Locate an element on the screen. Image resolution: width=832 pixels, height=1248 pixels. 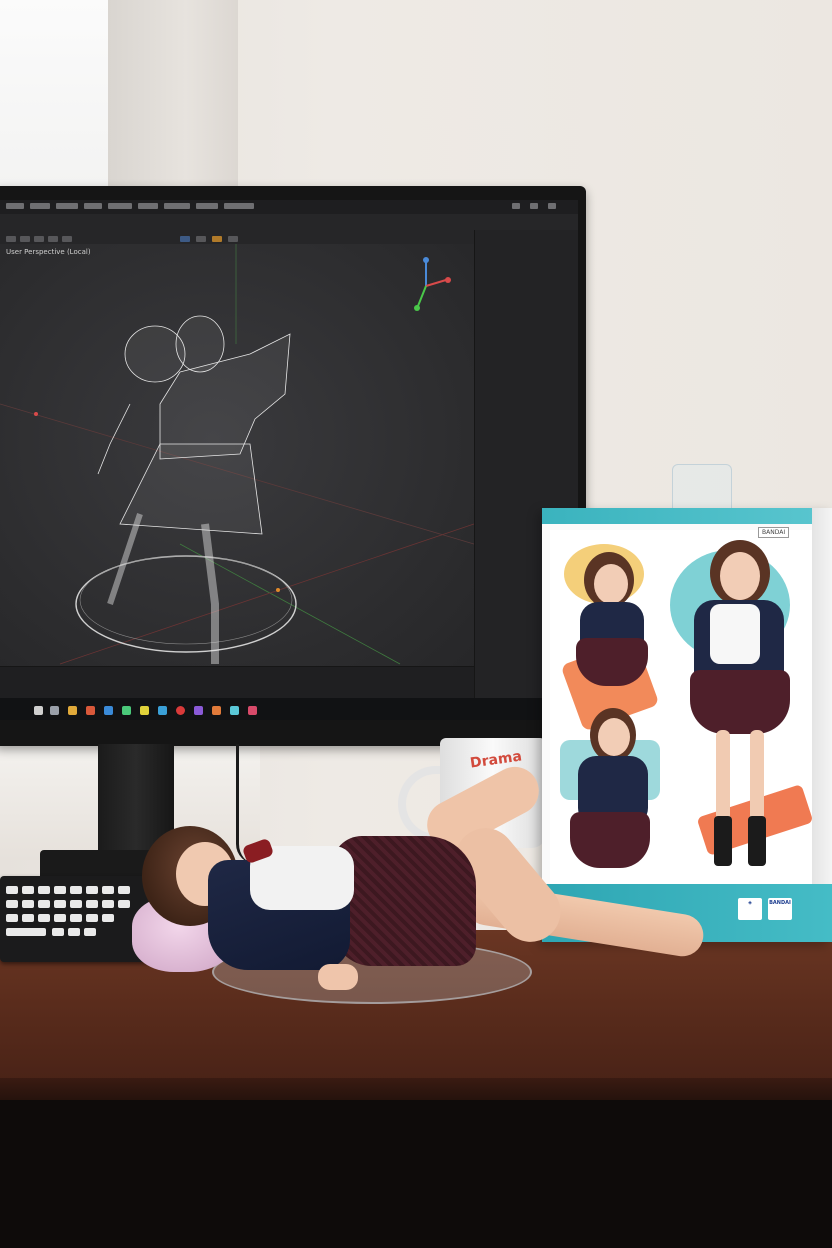
navigation-gizmo-icon is located at coordinates (432, 284).